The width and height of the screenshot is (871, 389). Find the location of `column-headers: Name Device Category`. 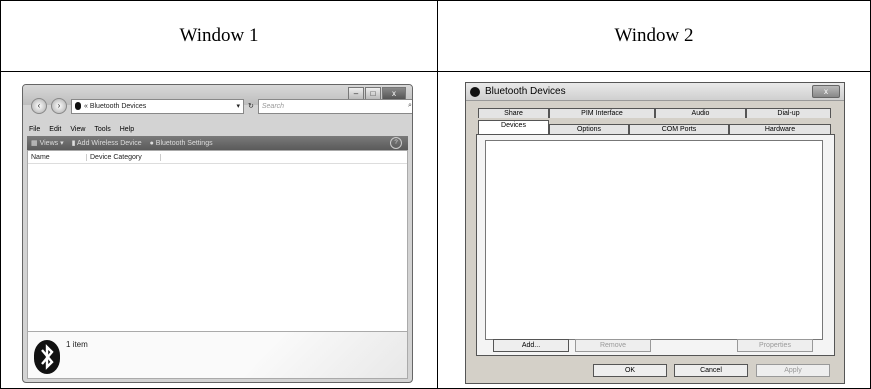

column-headers: Name Device Category is located at coordinates (217, 157).